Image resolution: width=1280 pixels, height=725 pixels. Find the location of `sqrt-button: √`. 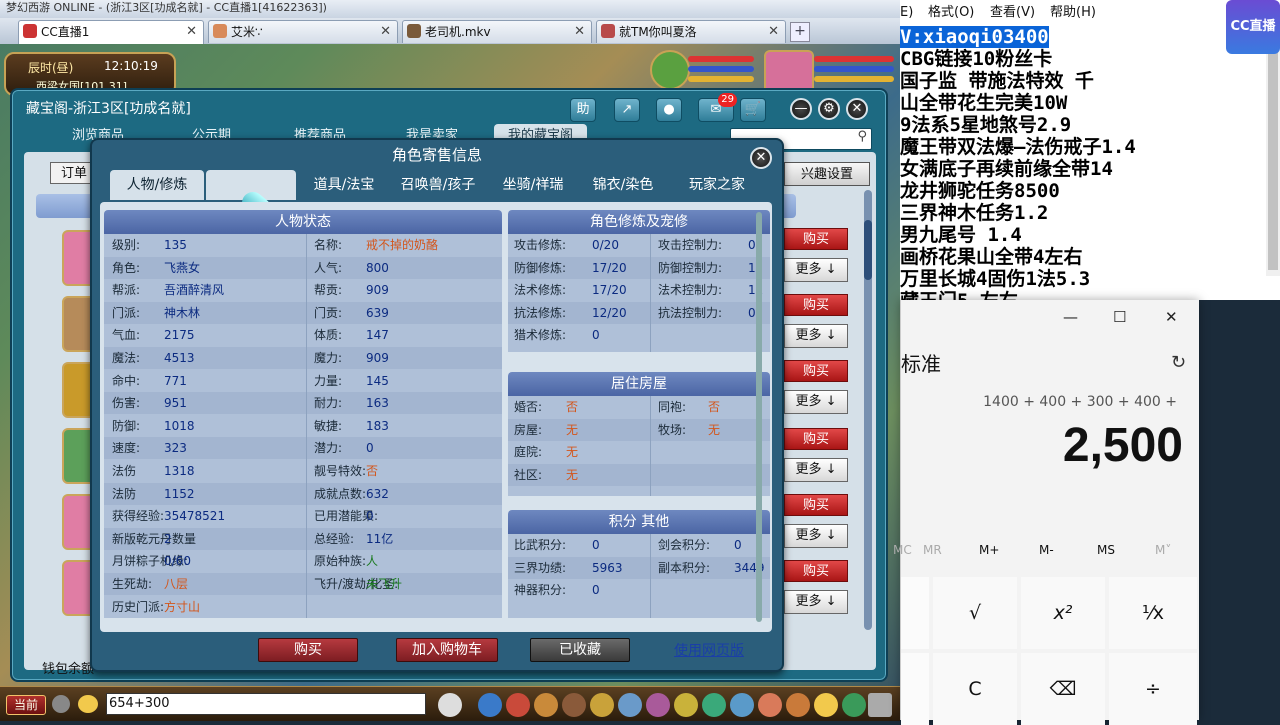

sqrt-button: √ is located at coordinates (975, 613).